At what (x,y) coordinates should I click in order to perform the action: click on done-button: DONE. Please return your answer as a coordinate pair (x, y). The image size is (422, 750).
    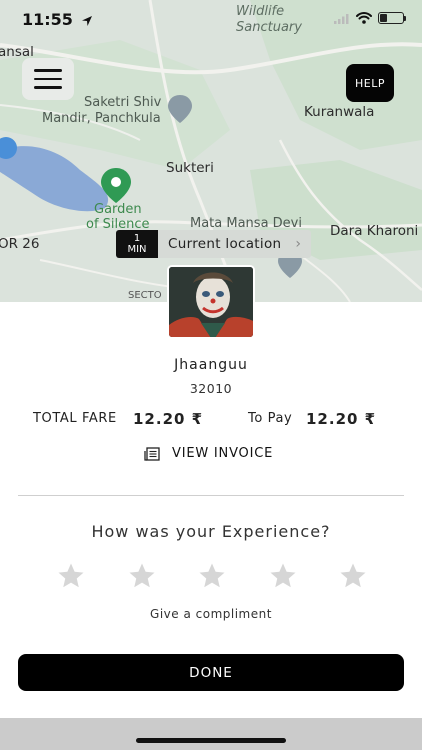
    Looking at the image, I should click on (211, 672).